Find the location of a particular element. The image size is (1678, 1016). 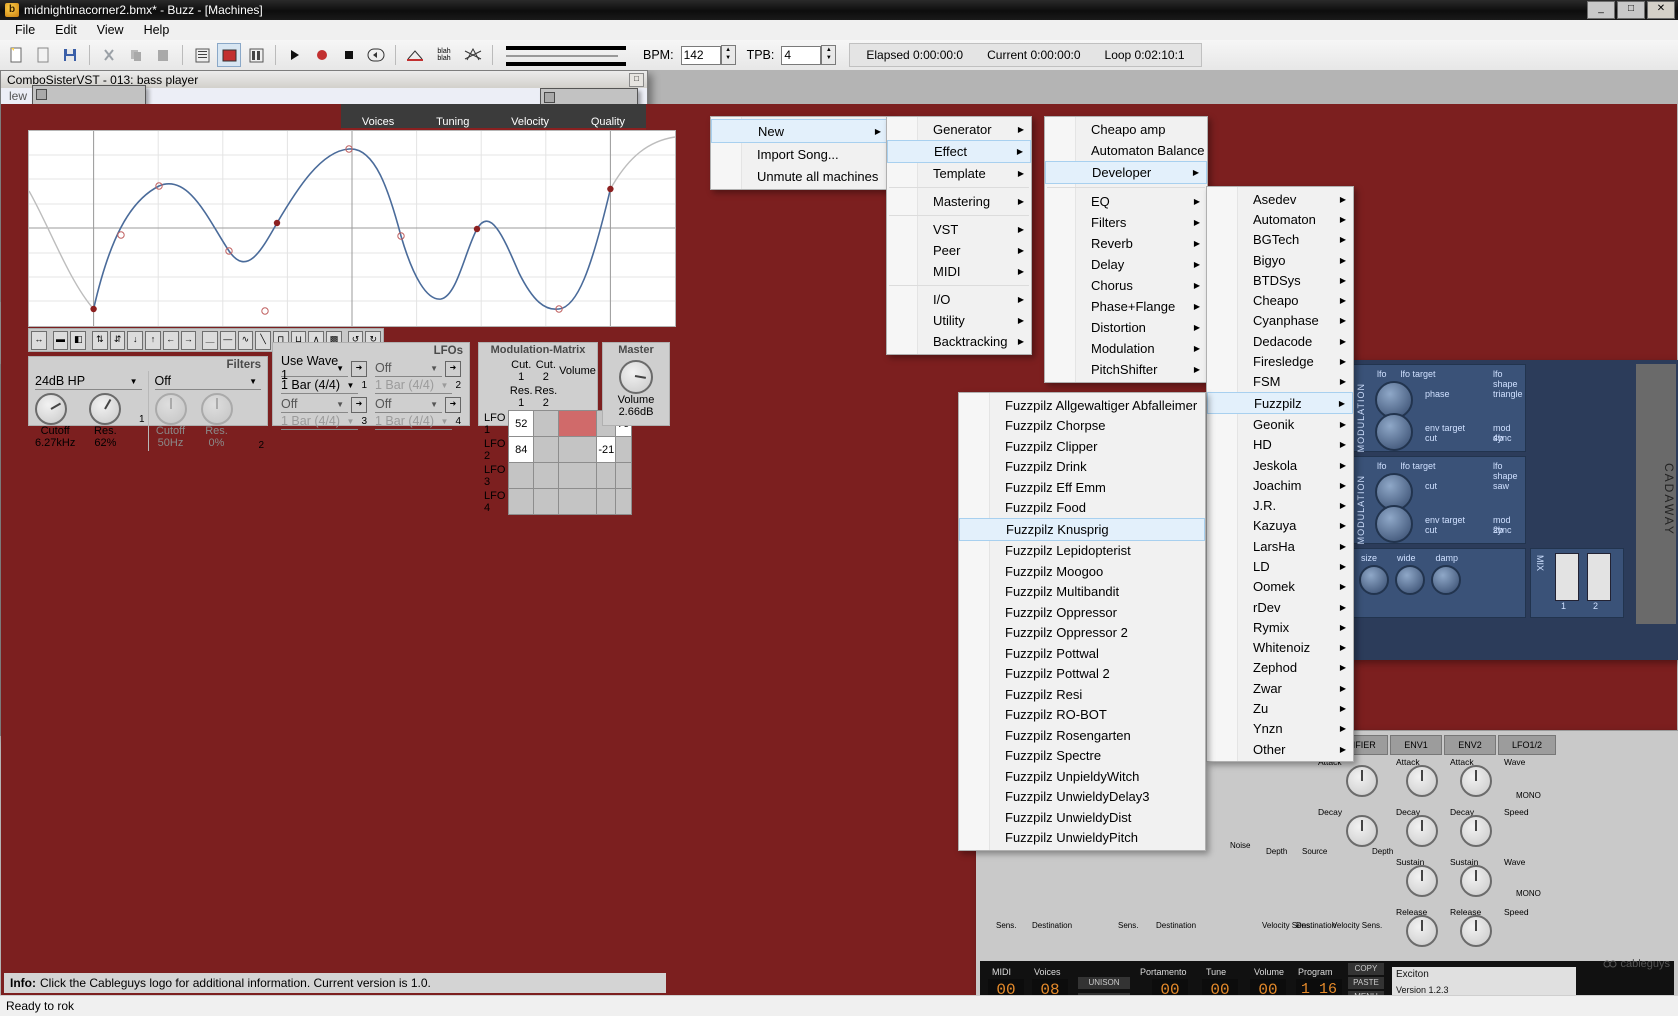

menu-item-unmute-all-machines: Unmute all machines is located at coordinates (800, 176).